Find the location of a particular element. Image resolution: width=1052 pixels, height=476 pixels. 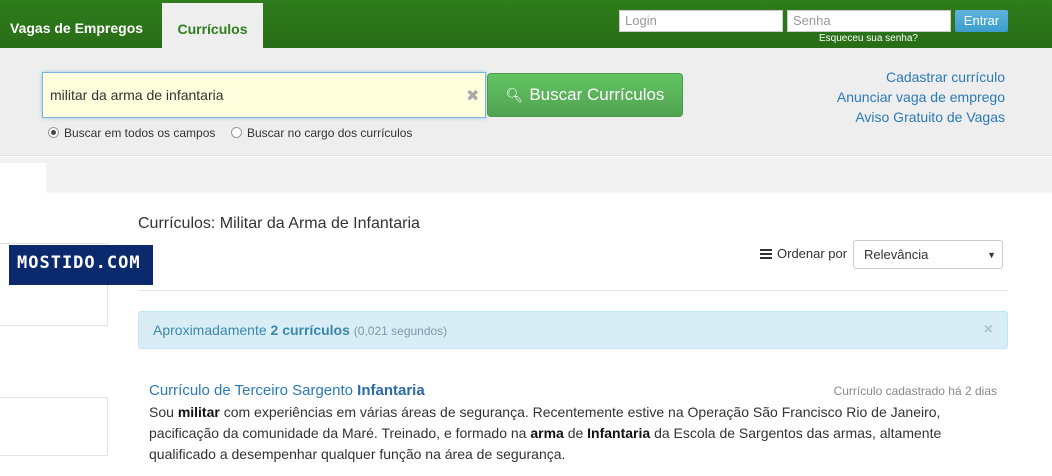

search-input: militar da arma de infantaria is located at coordinates (264, 95).